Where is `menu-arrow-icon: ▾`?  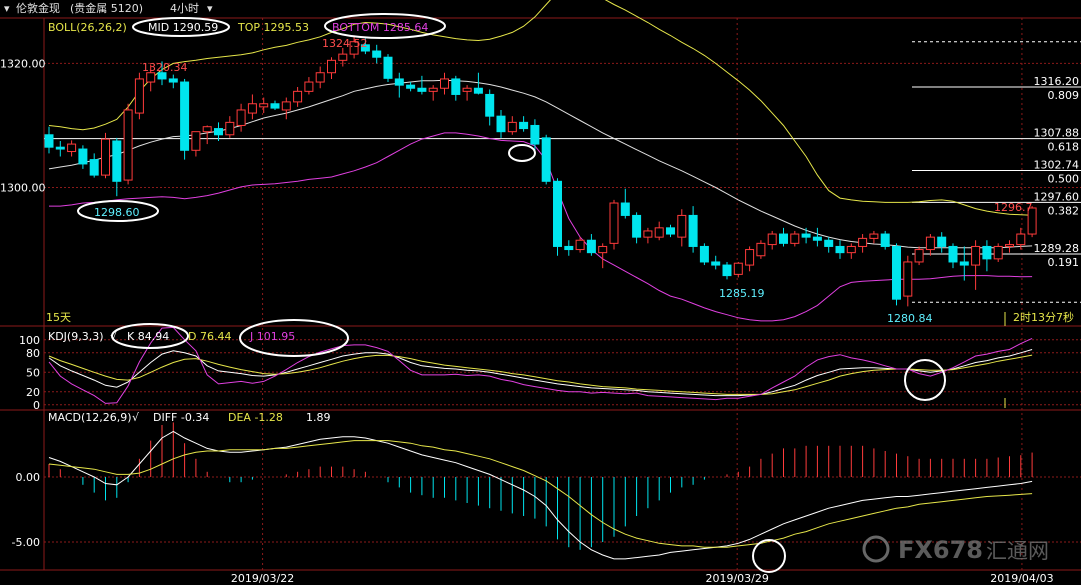
menu-arrow-icon: ▾ is located at coordinates (7, 8).